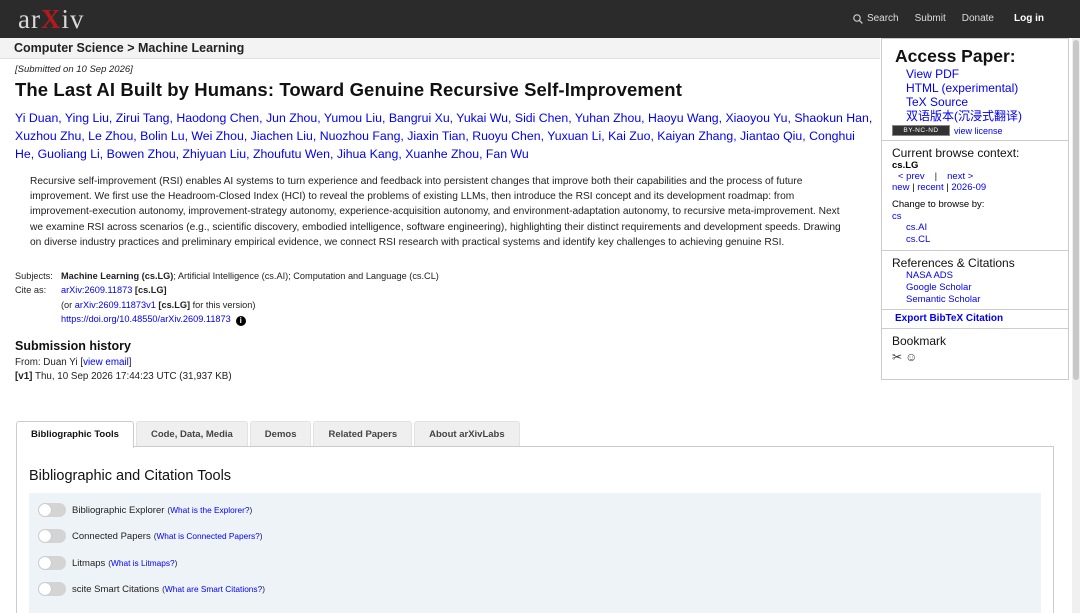  I want to click on donate-link: Donate, so click(978, 18).